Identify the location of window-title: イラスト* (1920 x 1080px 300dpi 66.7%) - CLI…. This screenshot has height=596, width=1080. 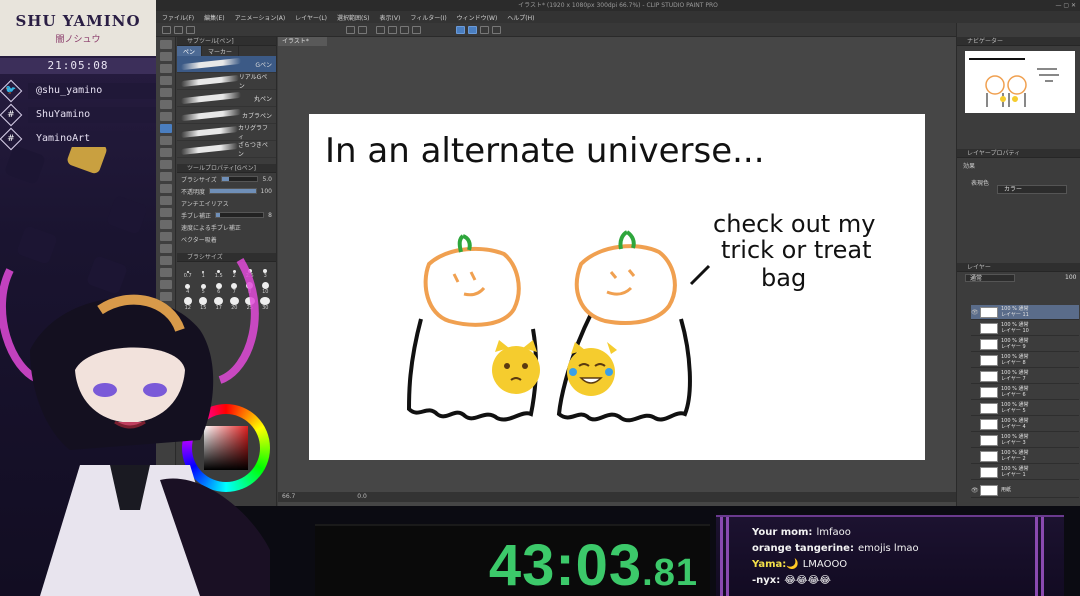
(618, 5).